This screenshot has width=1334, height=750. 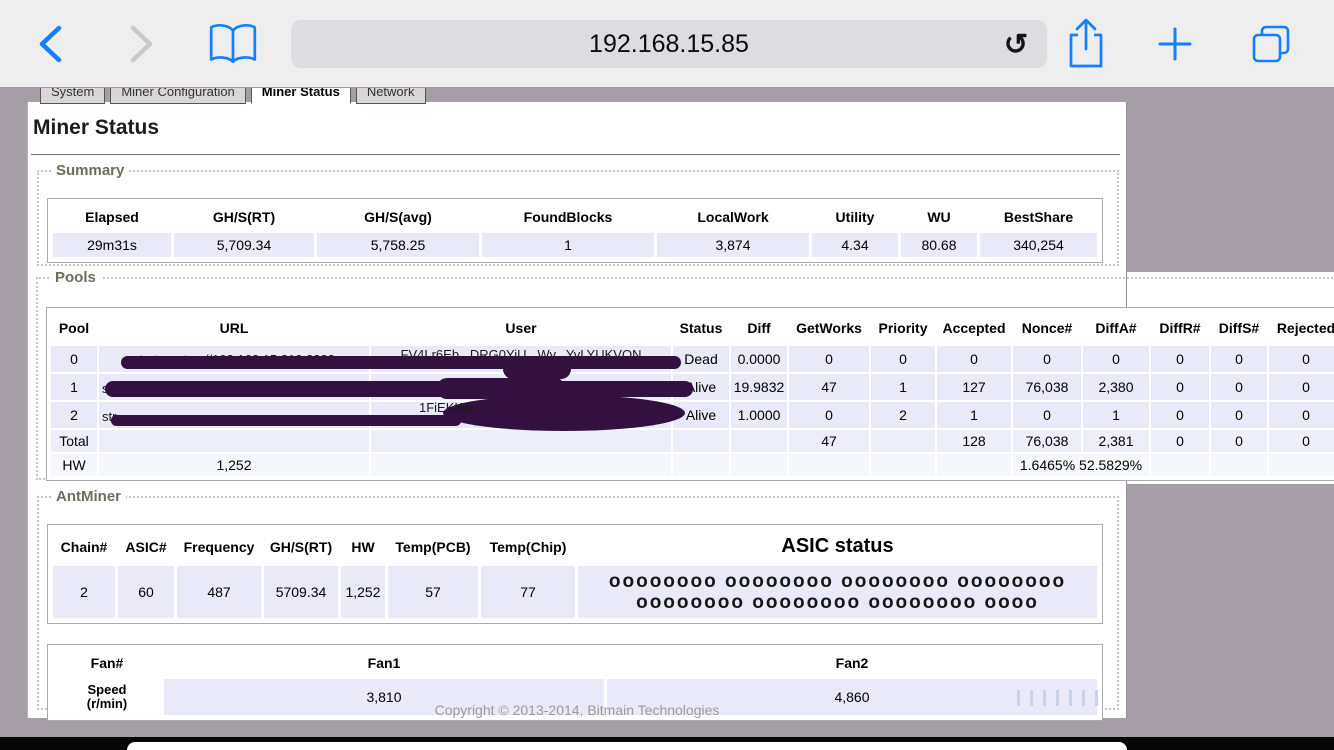 I want to click on summary-value-bestshare: 340,254, so click(x=1038, y=245).